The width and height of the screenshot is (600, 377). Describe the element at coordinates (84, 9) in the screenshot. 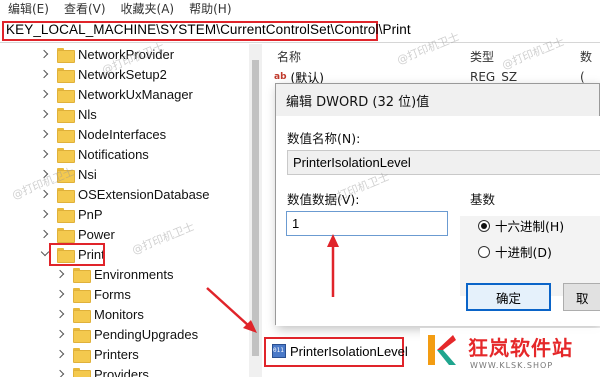

I see `menu-view: 查看(V)` at that location.